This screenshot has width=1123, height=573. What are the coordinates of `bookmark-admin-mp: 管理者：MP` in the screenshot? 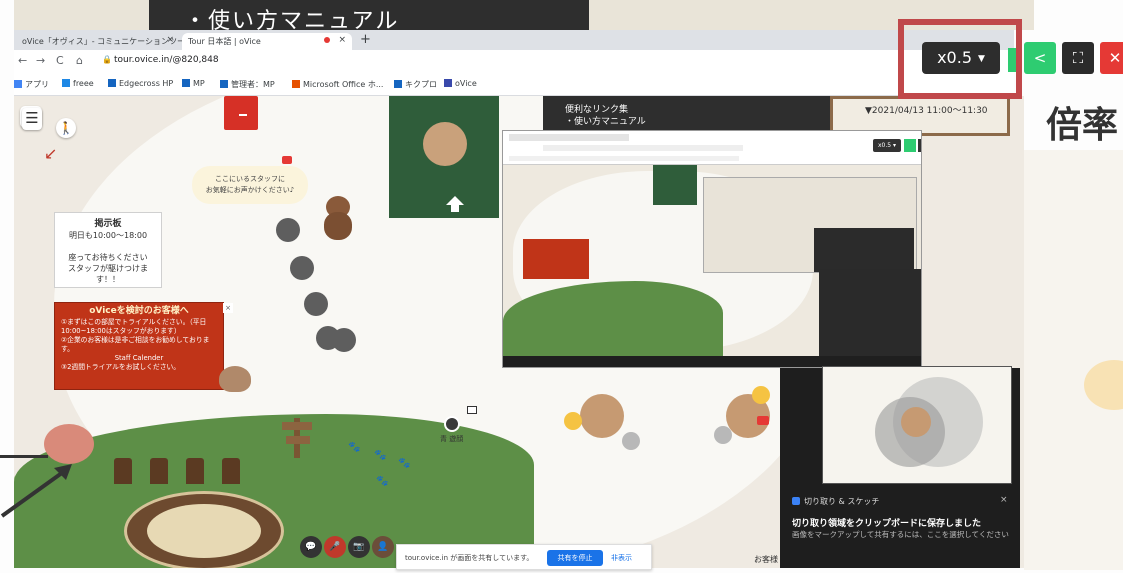 It's located at (247, 84).